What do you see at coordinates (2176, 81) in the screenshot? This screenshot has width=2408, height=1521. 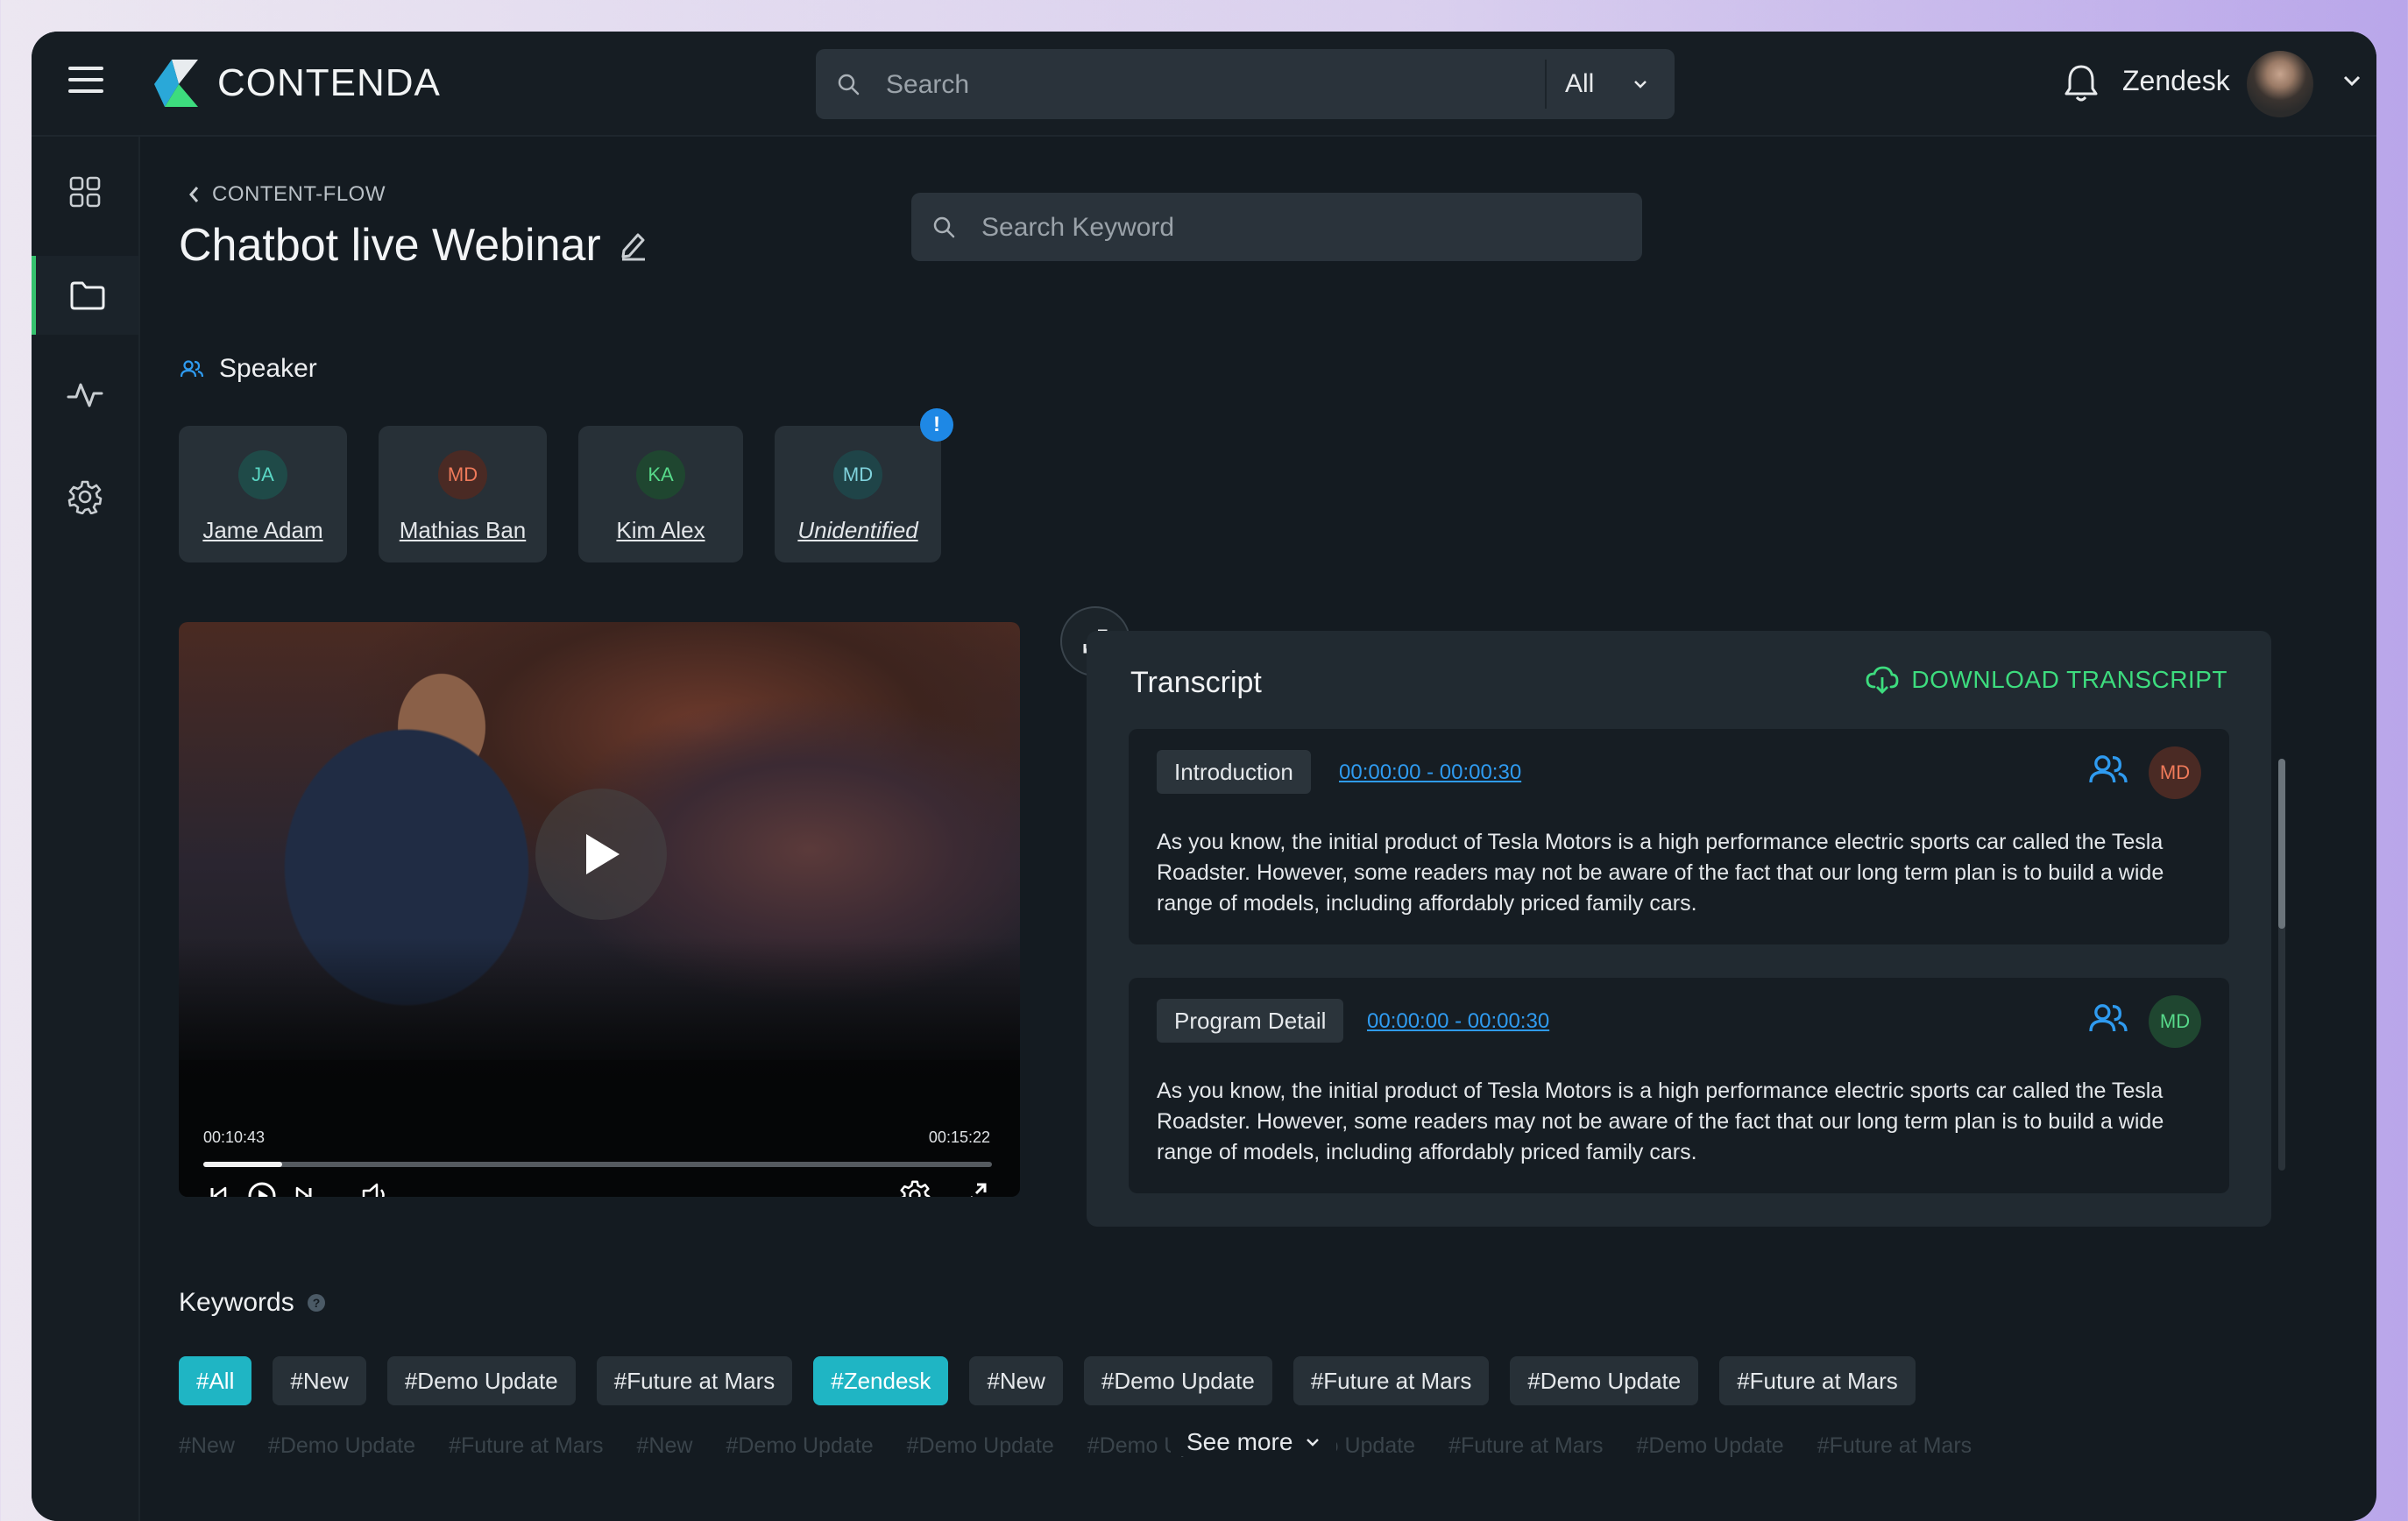 I see `user-name: Zendesk` at bounding box center [2176, 81].